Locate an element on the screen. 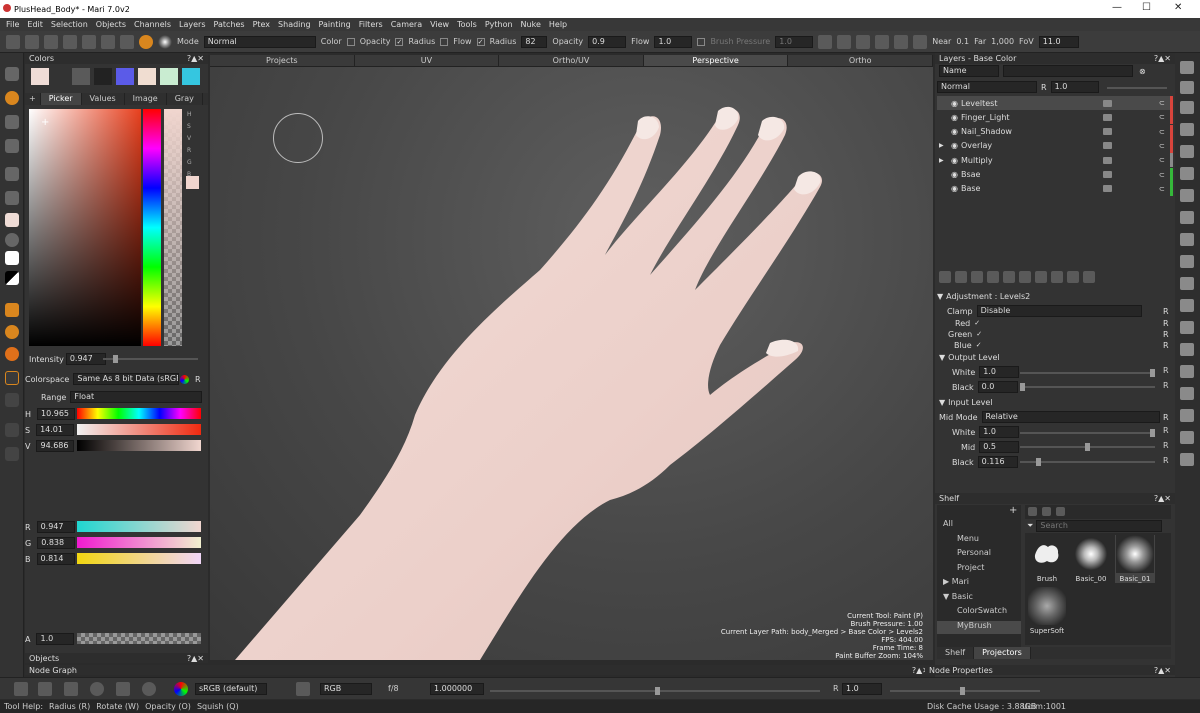 The width and height of the screenshot is (1200, 713). add-layer-icon is located at coordinates (945, 277).